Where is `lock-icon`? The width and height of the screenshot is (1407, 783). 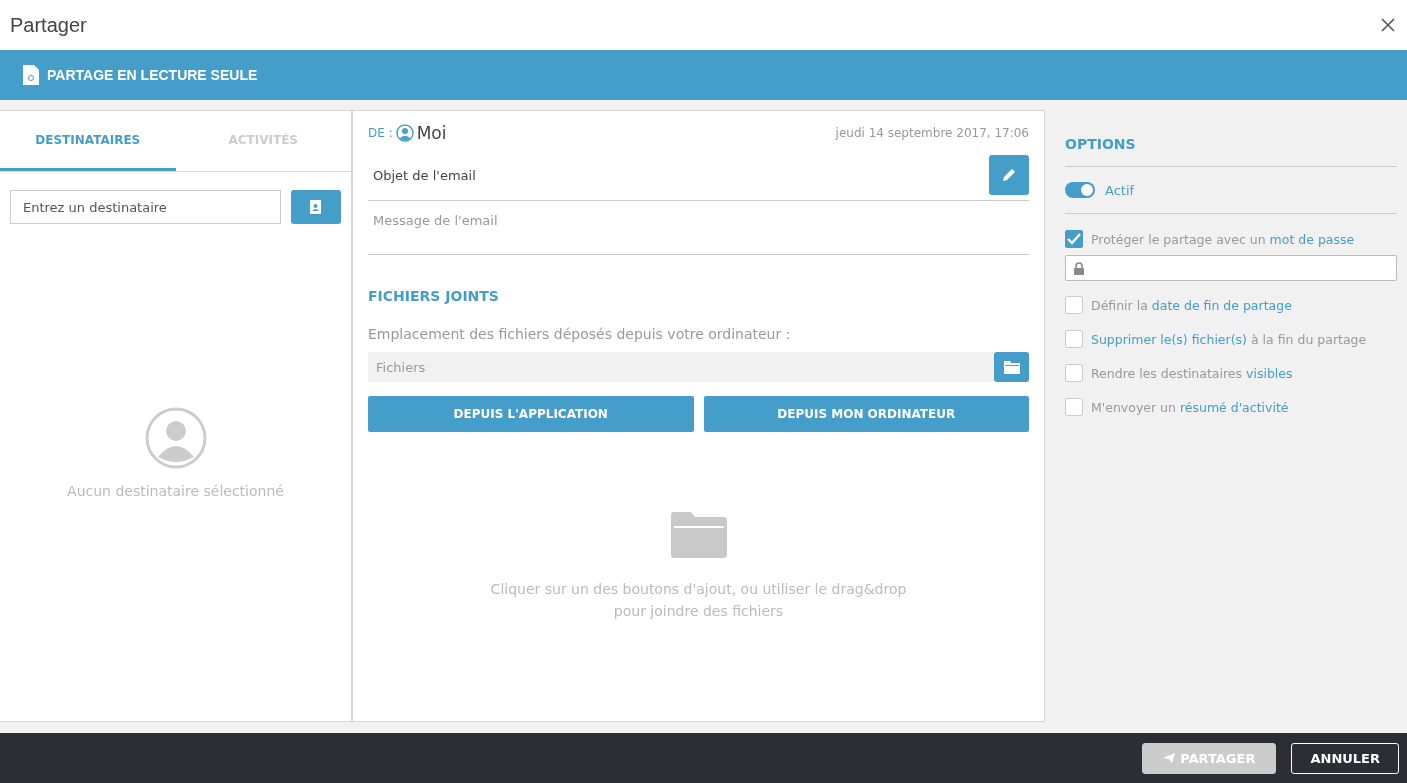
lock-icon is located at coordinates (1079, 268).